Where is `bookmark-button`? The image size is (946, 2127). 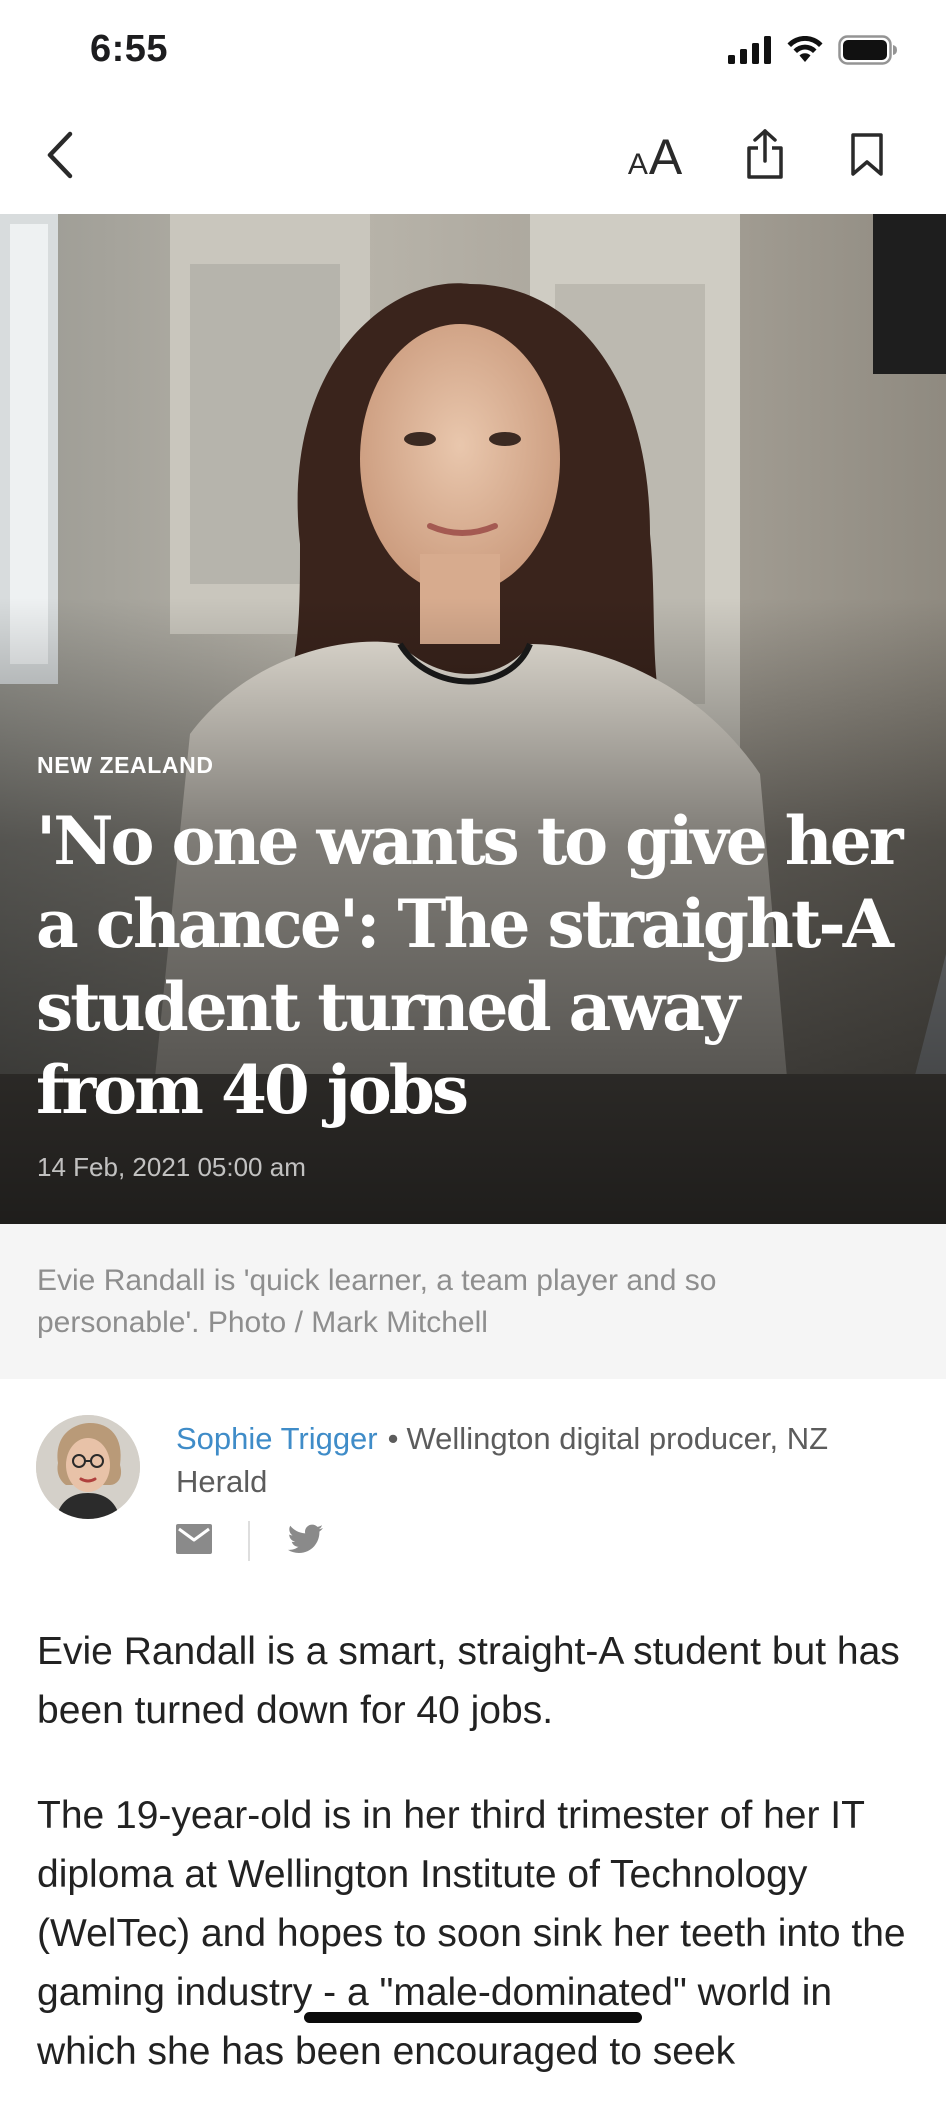 bookmark-button is located at coordinates (867, 157).